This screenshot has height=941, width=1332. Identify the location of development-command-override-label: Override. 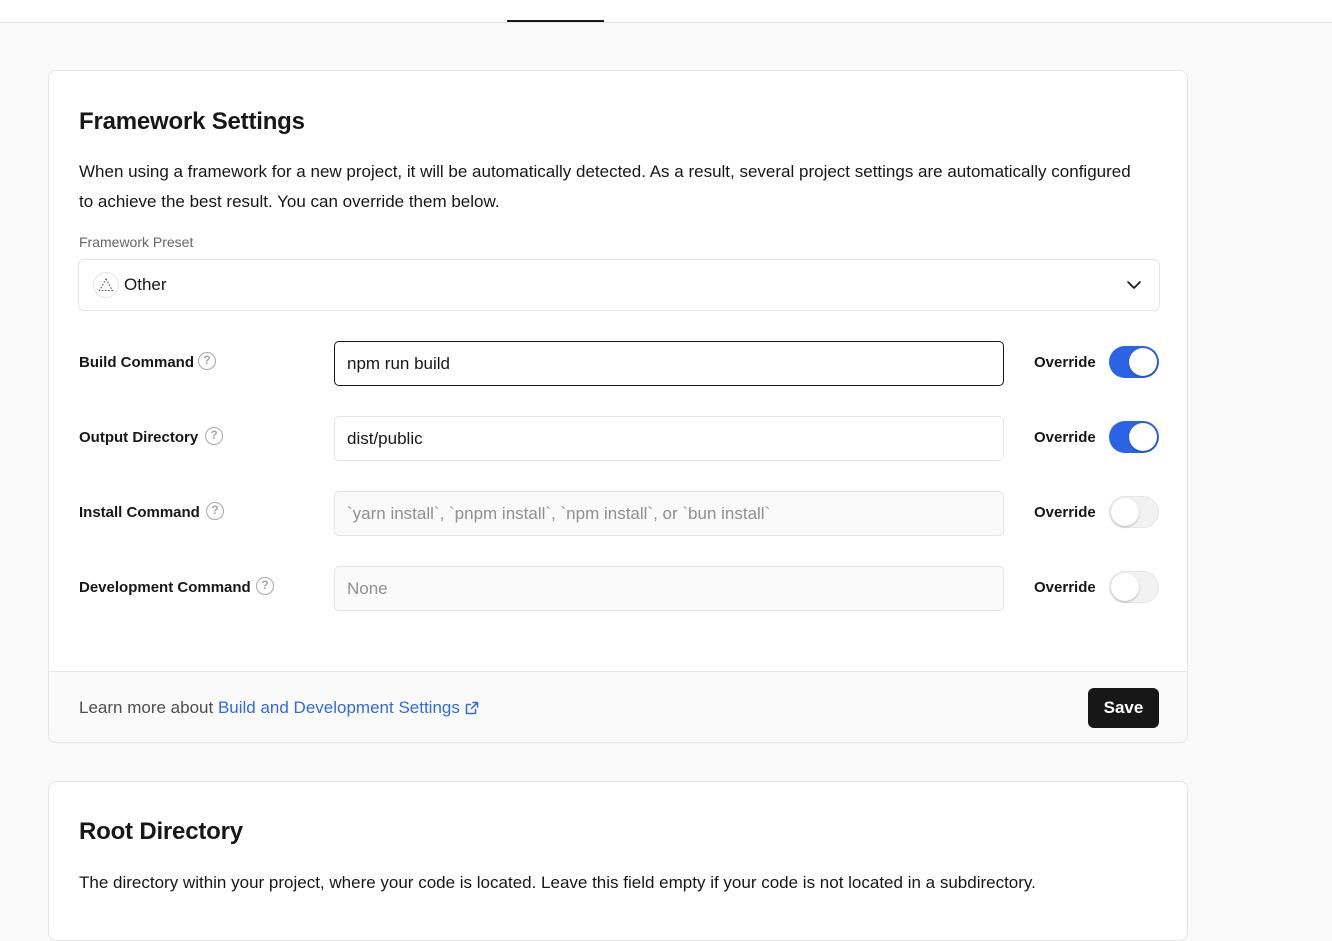
(1065, 587).